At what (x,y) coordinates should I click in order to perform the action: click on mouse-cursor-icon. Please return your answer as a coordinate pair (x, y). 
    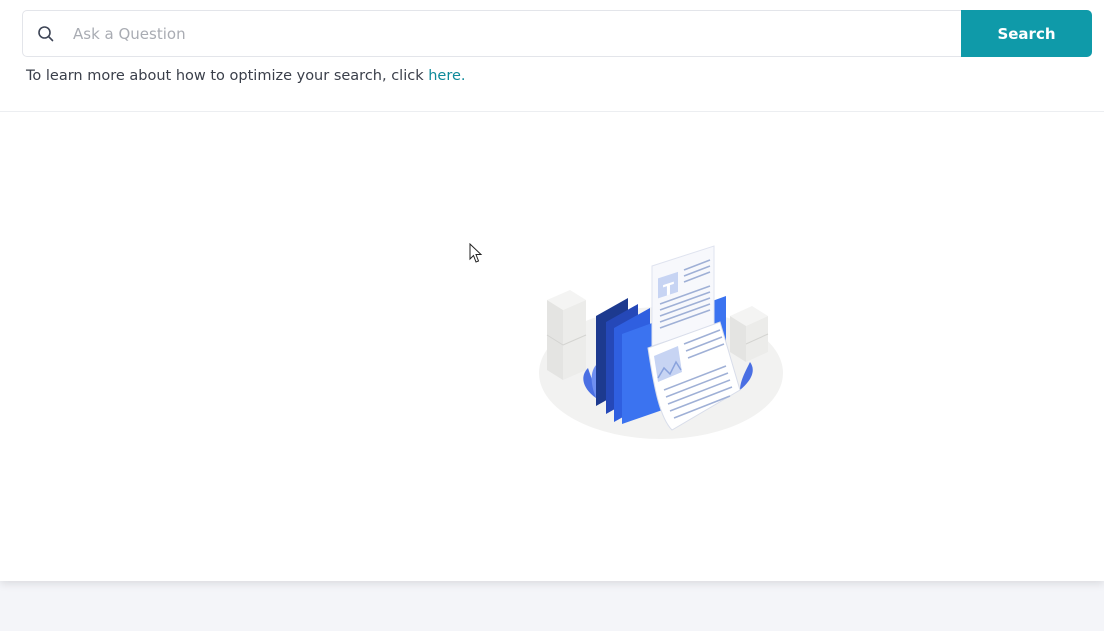
    Looking at the image, I should click on (476, 253).